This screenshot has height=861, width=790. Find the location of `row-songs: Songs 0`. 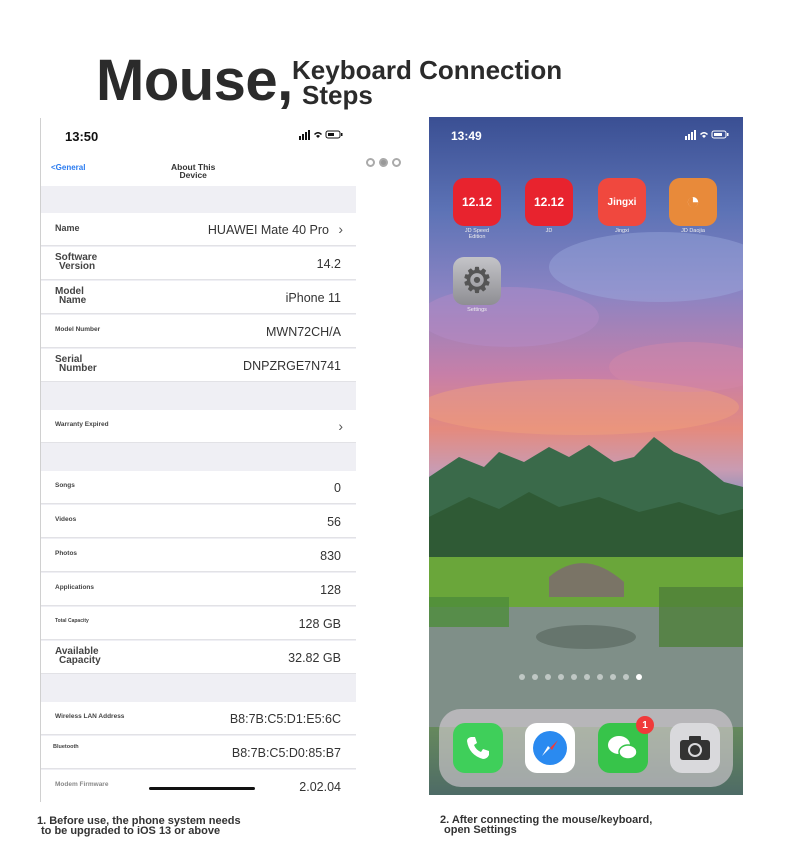

row-songs: Songs 0 is located at coordinates (198, 487).